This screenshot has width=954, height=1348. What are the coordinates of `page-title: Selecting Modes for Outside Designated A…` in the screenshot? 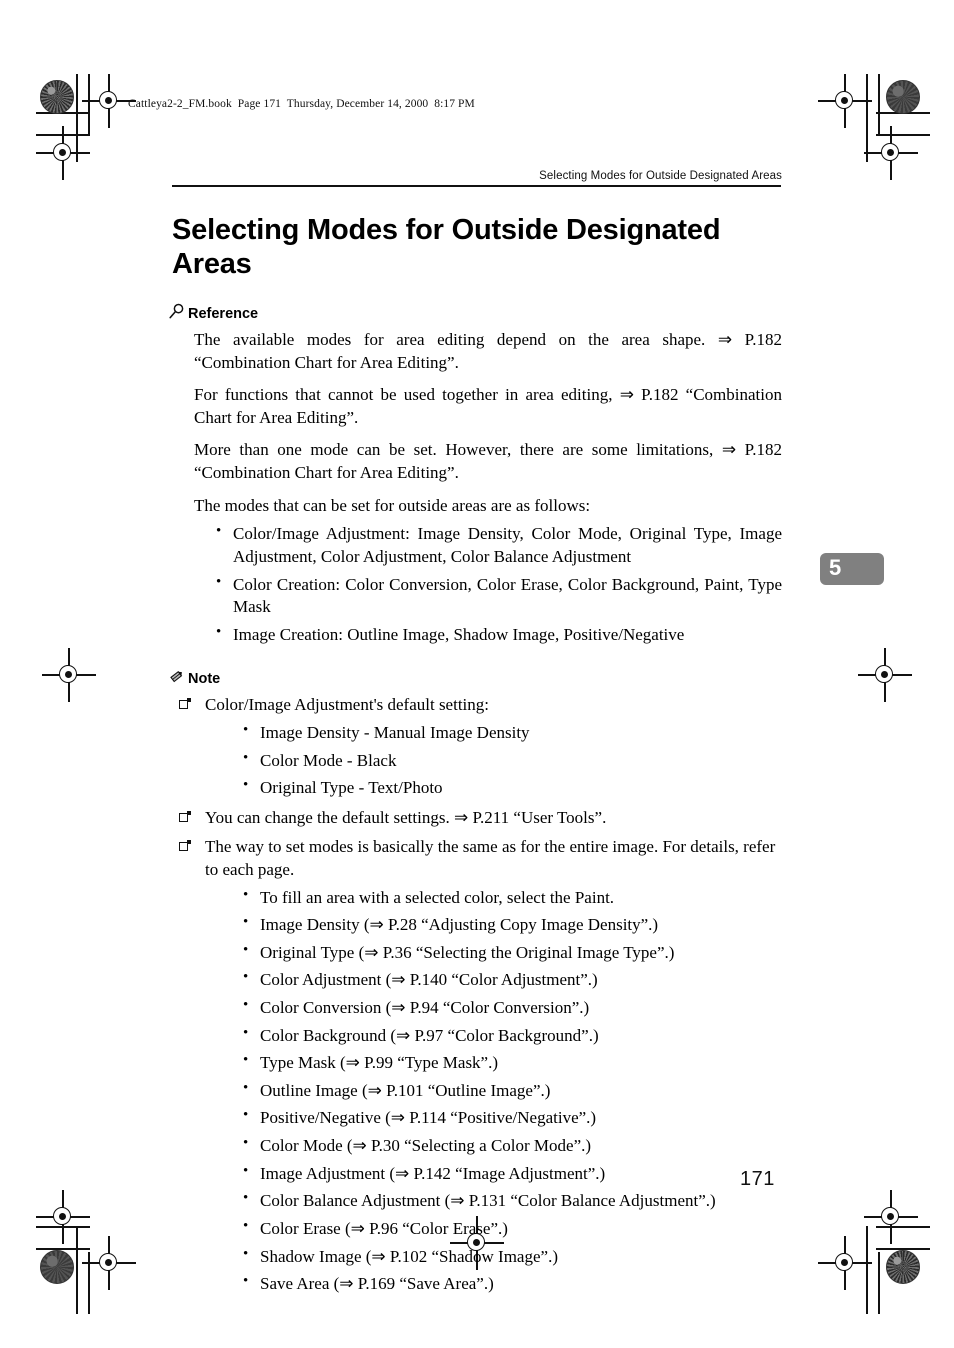 It's located at (446, 246).